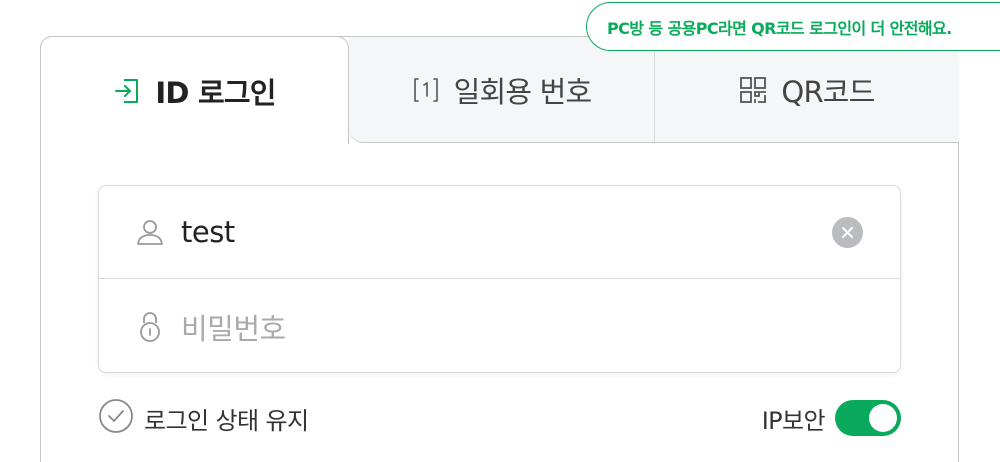 The width and height of the screenshot is (1000, 462). I want to click on keep-login-checkbox: 로그인 상태 유지, so click(203, 418).